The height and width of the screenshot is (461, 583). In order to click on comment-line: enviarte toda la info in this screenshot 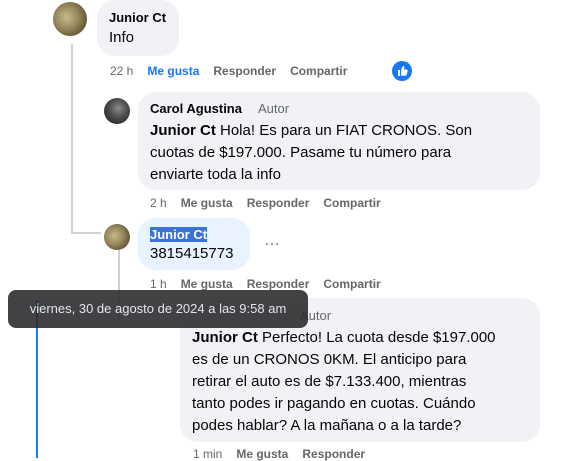, I will do `click(215, 174)`.